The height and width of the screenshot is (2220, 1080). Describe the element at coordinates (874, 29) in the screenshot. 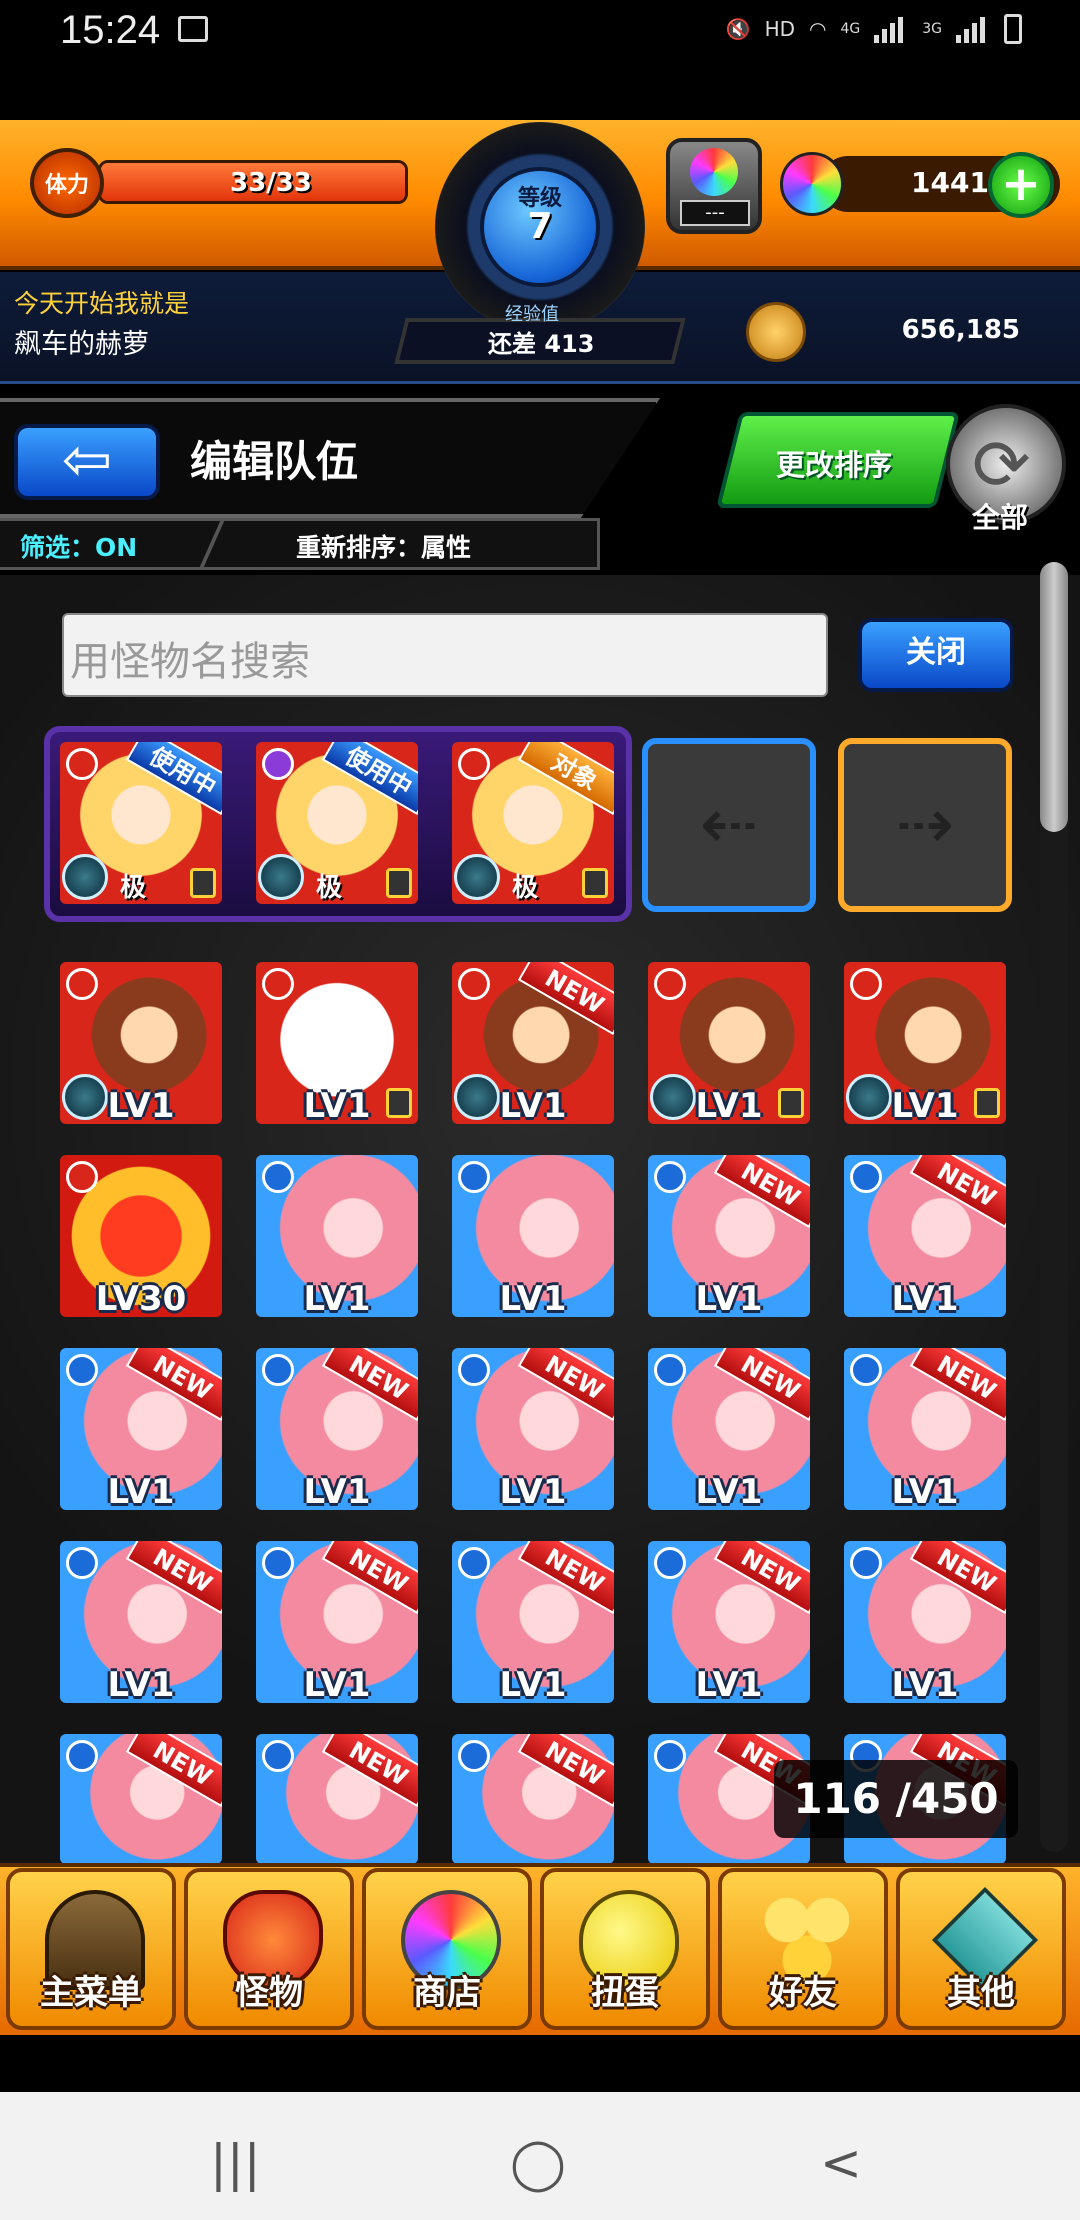

I see `status-icons: 🔇 HD ◠ 4G 3G` at that location.